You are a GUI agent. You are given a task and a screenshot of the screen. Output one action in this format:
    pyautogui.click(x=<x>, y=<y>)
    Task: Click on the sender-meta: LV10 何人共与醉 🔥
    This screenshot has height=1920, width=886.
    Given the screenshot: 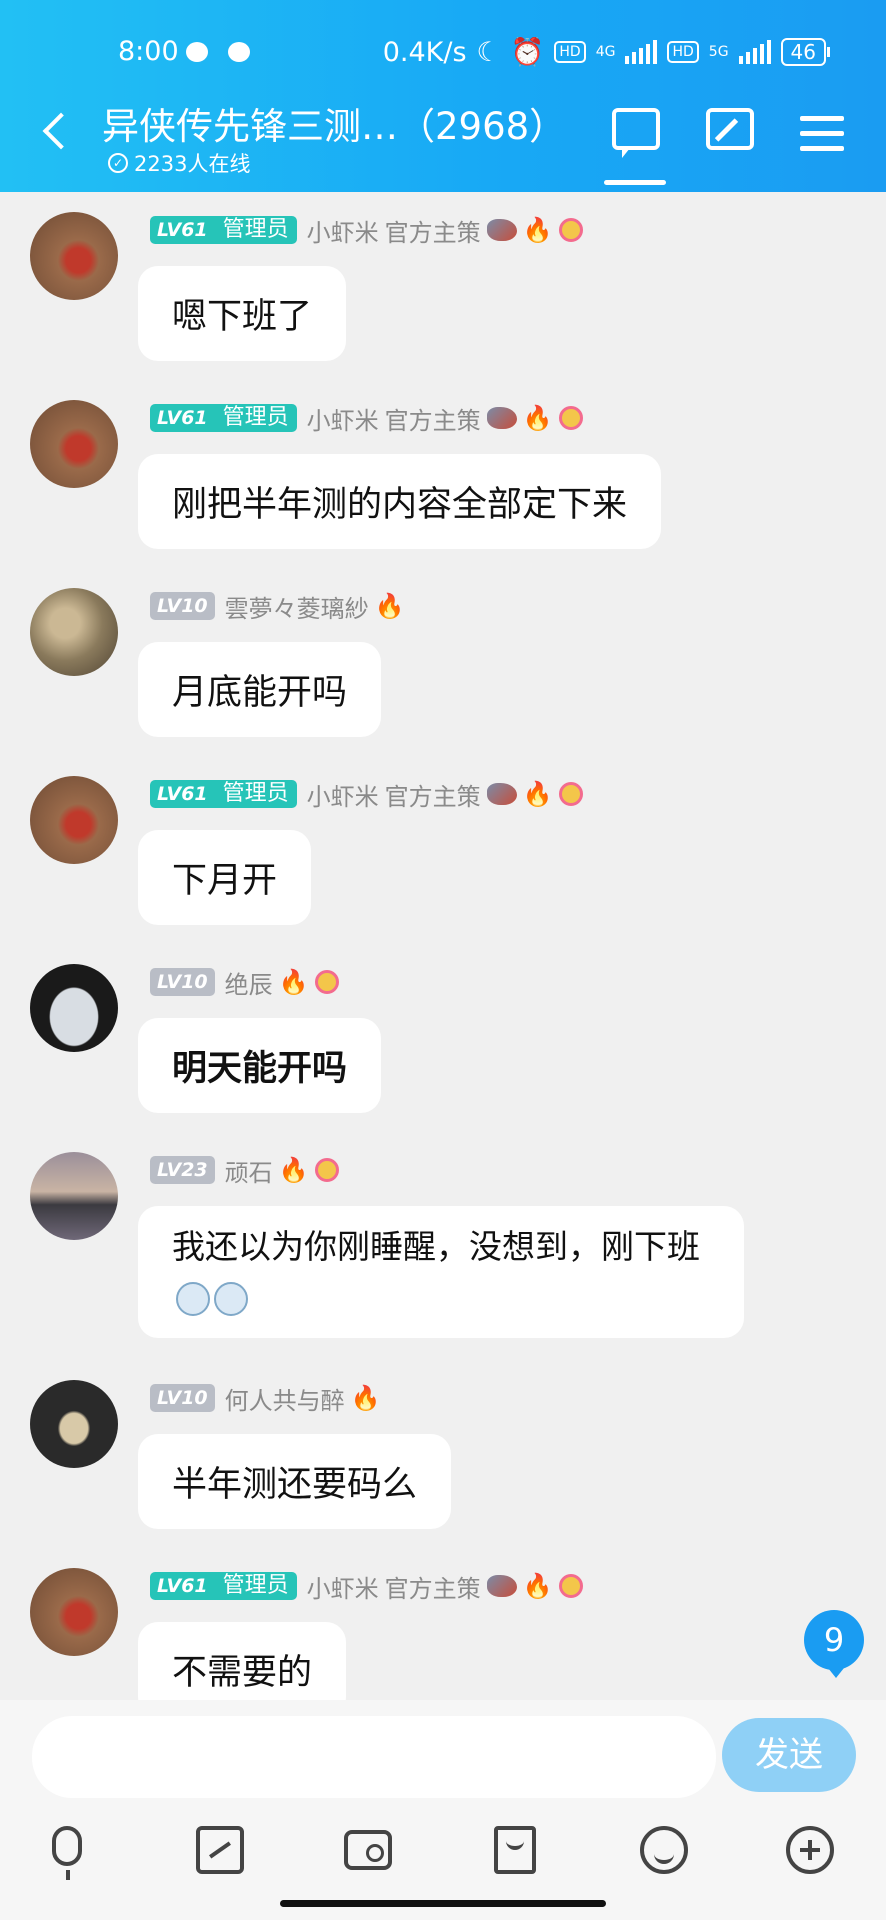 What is the action you would take?
    pyautogui.click(x=265, y=1398)
    